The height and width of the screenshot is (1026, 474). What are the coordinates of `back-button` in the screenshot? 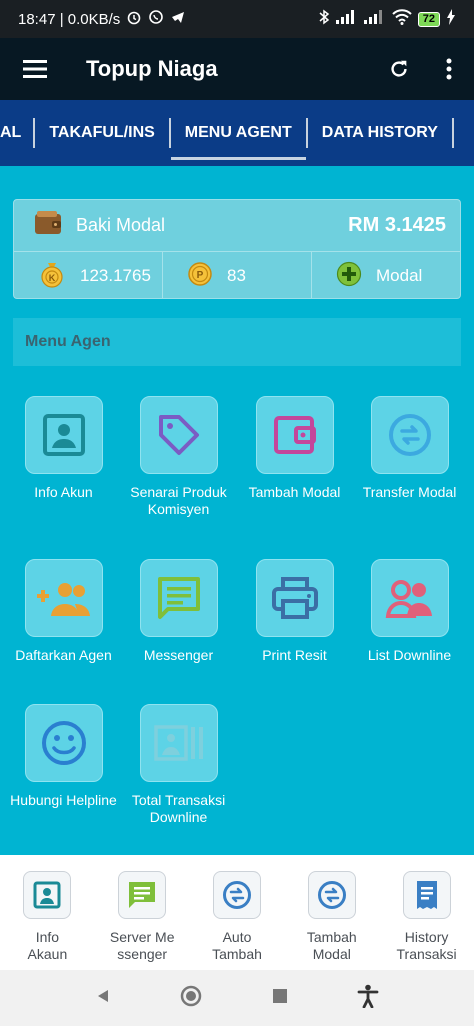 It's located at (103, 998).